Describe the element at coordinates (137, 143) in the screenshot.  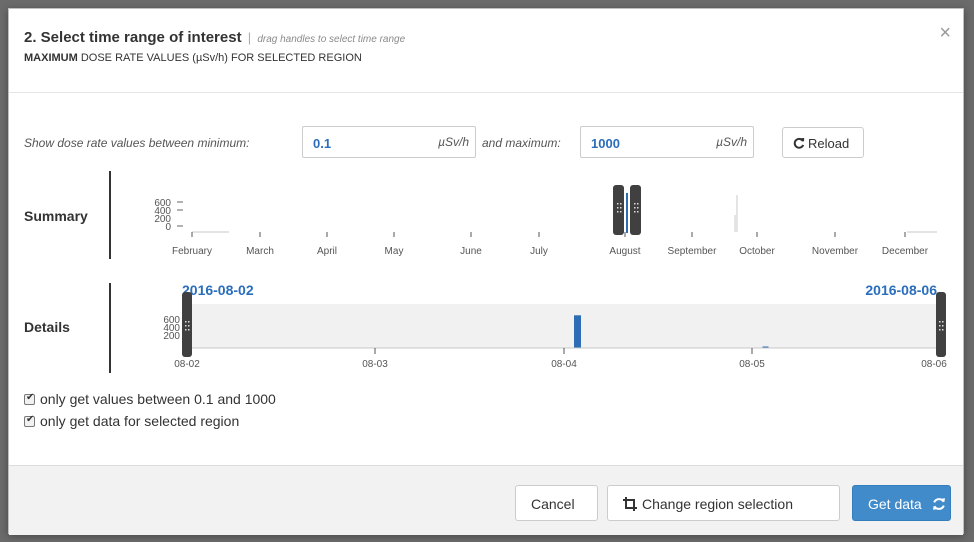
I see `min-label: Show dose rate values between minimum:` at that location.